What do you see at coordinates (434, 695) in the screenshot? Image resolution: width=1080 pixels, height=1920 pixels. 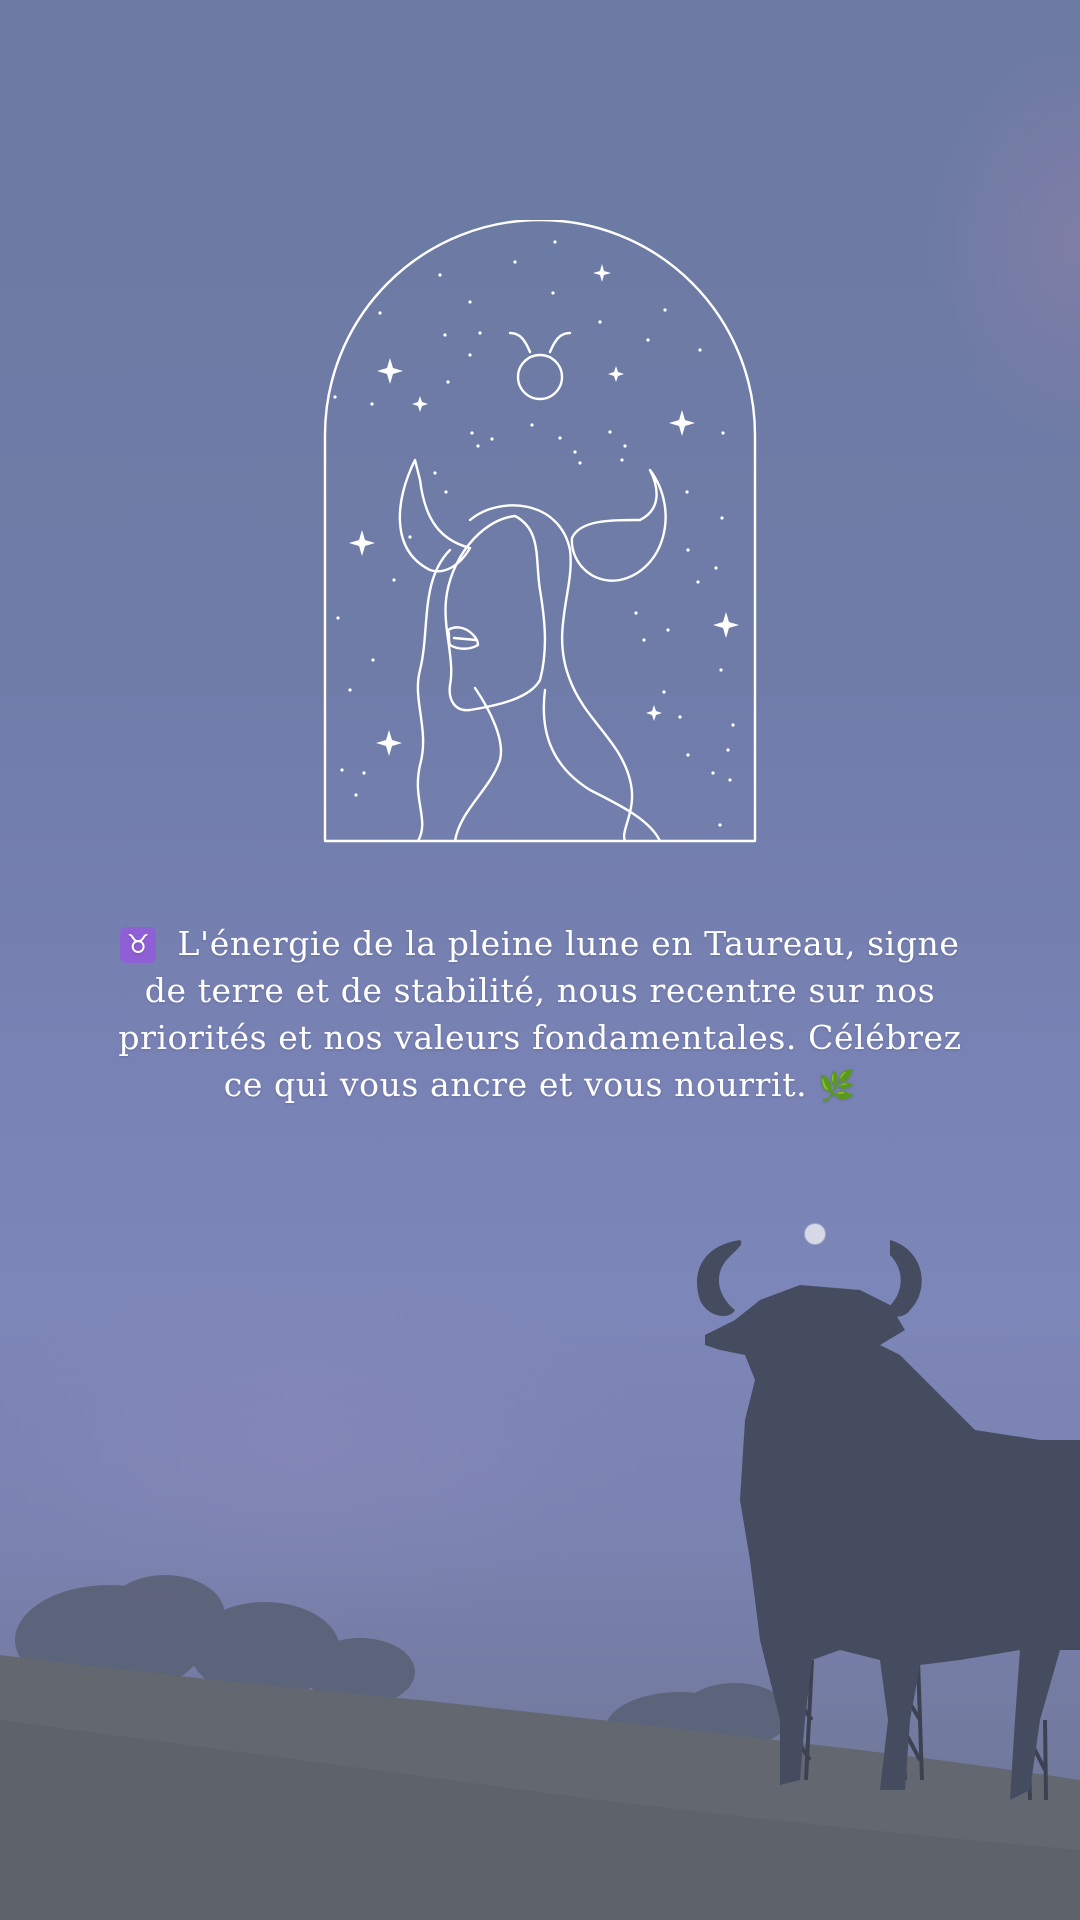 I see `hair-left` at bounding box center [434, 695].